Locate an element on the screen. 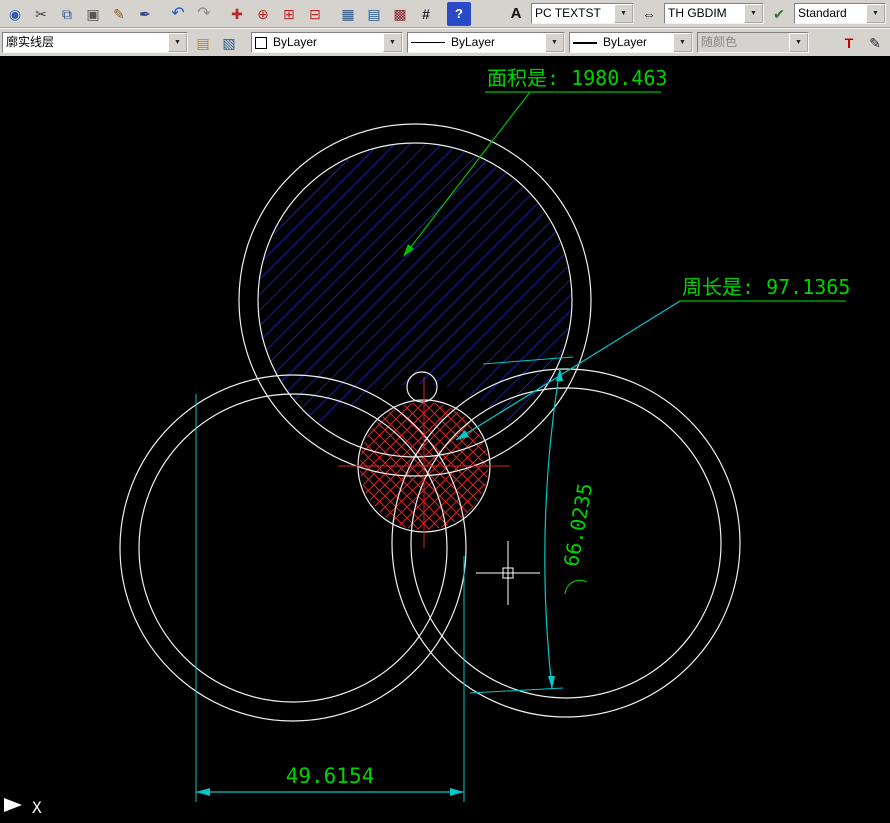  match-properties-icon: ✎ is located at coordinates (119, 14).